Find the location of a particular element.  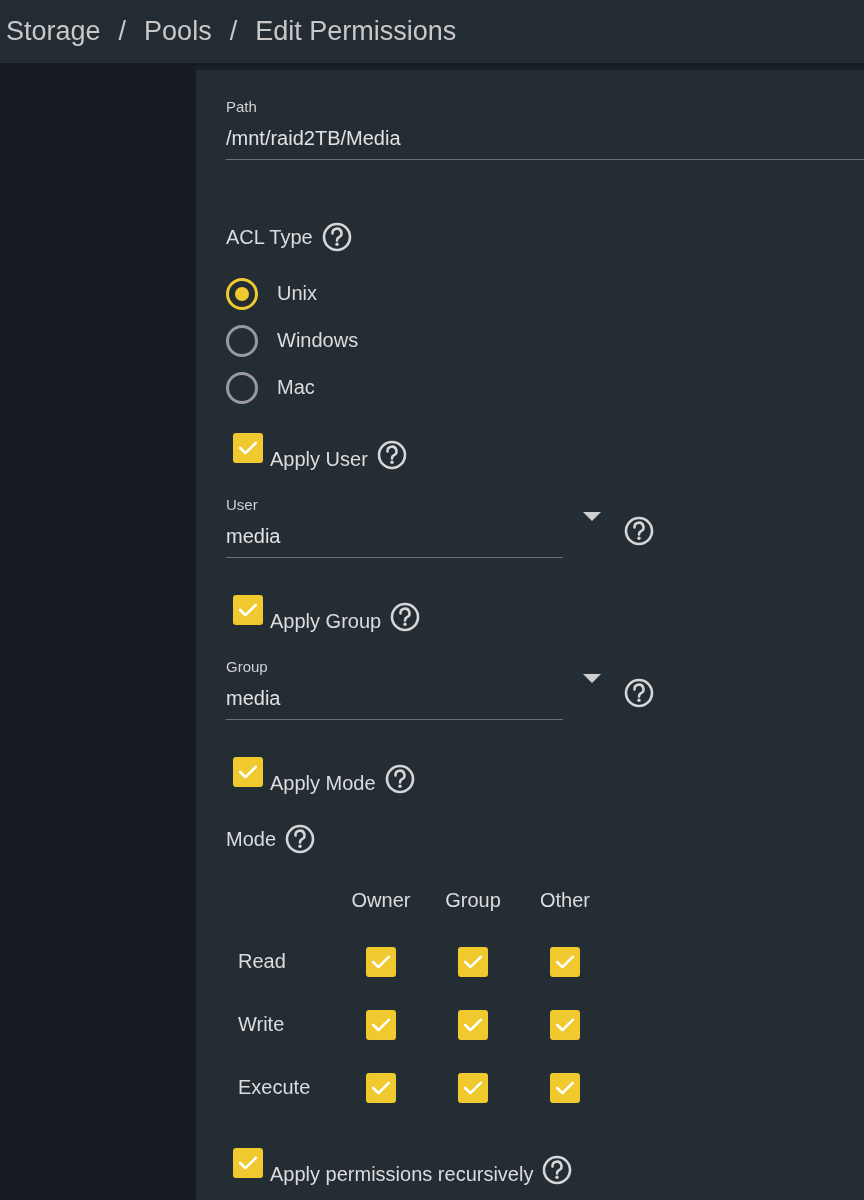

column-header: Owner is located at coordinates (381, 900).